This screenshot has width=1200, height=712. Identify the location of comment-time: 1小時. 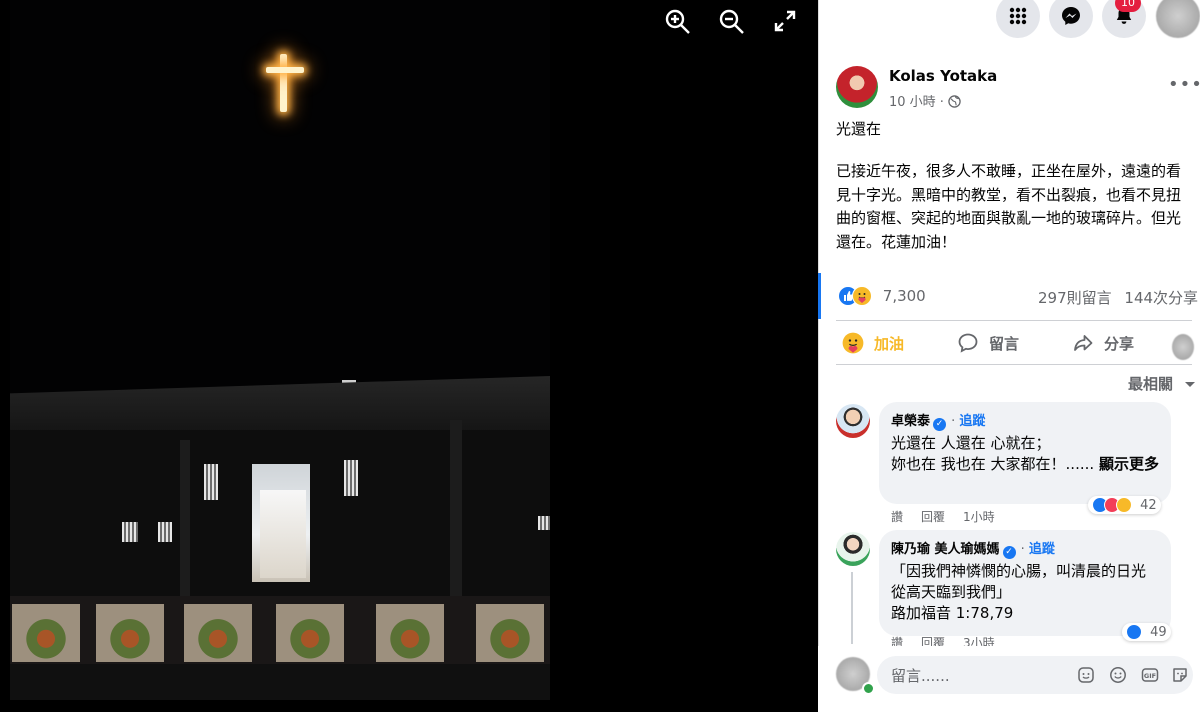
(979, 517).